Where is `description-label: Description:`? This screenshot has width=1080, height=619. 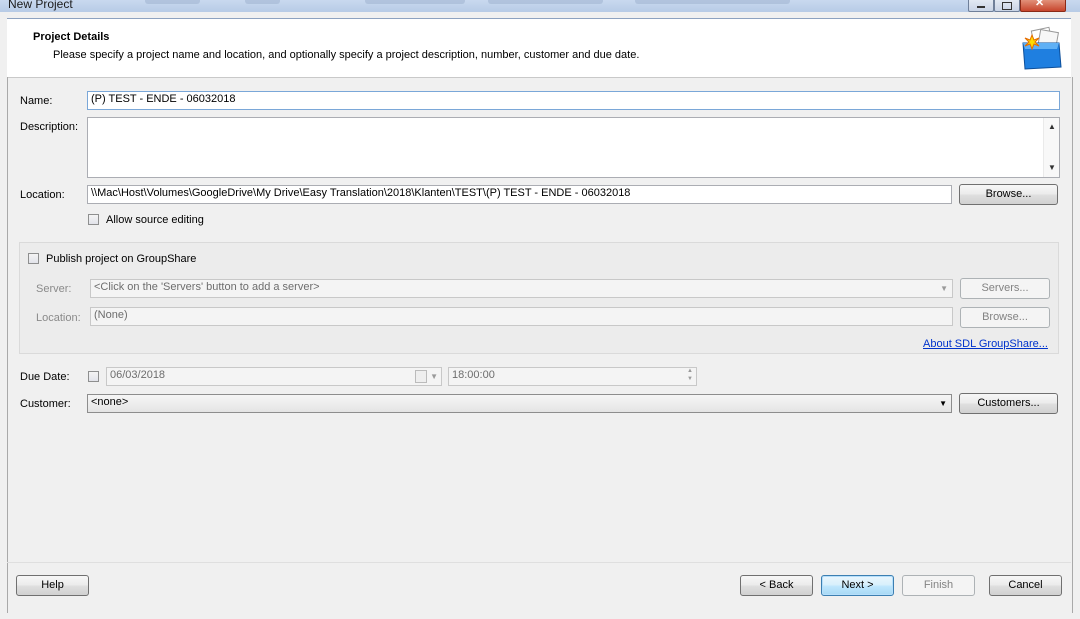 description-label: Description: is located at coordinates (49, 127).